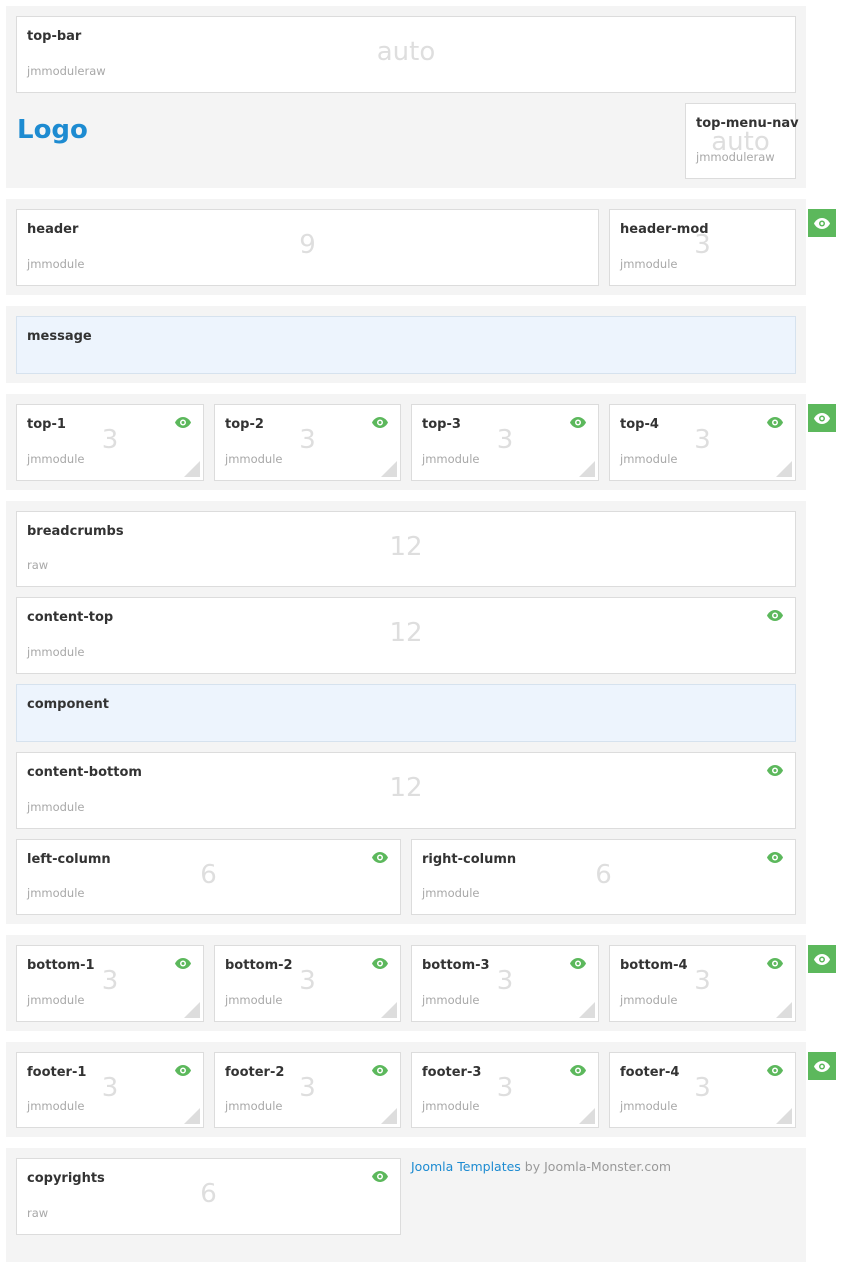  I want to click on module-left-column: left-column 6 jmmodule, so click(208, 877).